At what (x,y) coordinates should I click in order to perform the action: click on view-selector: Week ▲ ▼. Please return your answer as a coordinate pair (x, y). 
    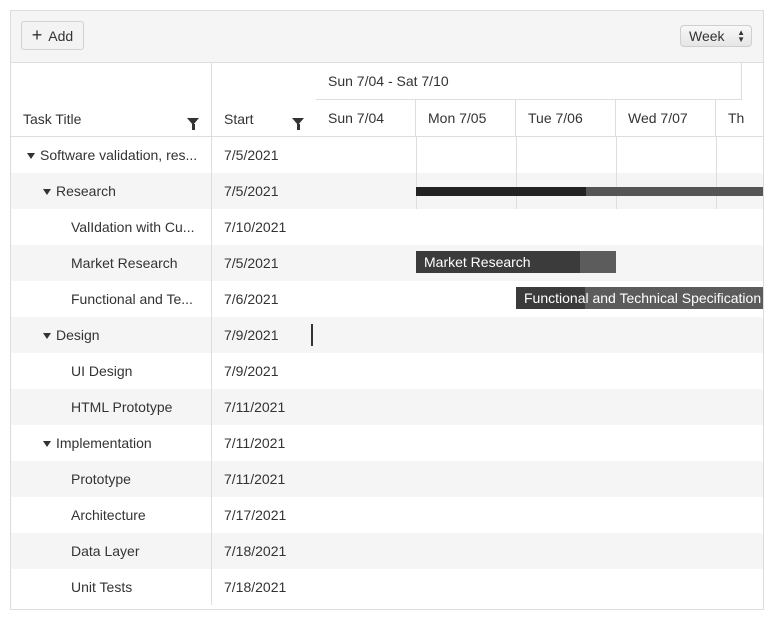
    Looking at the image, I should click on (716, 36).